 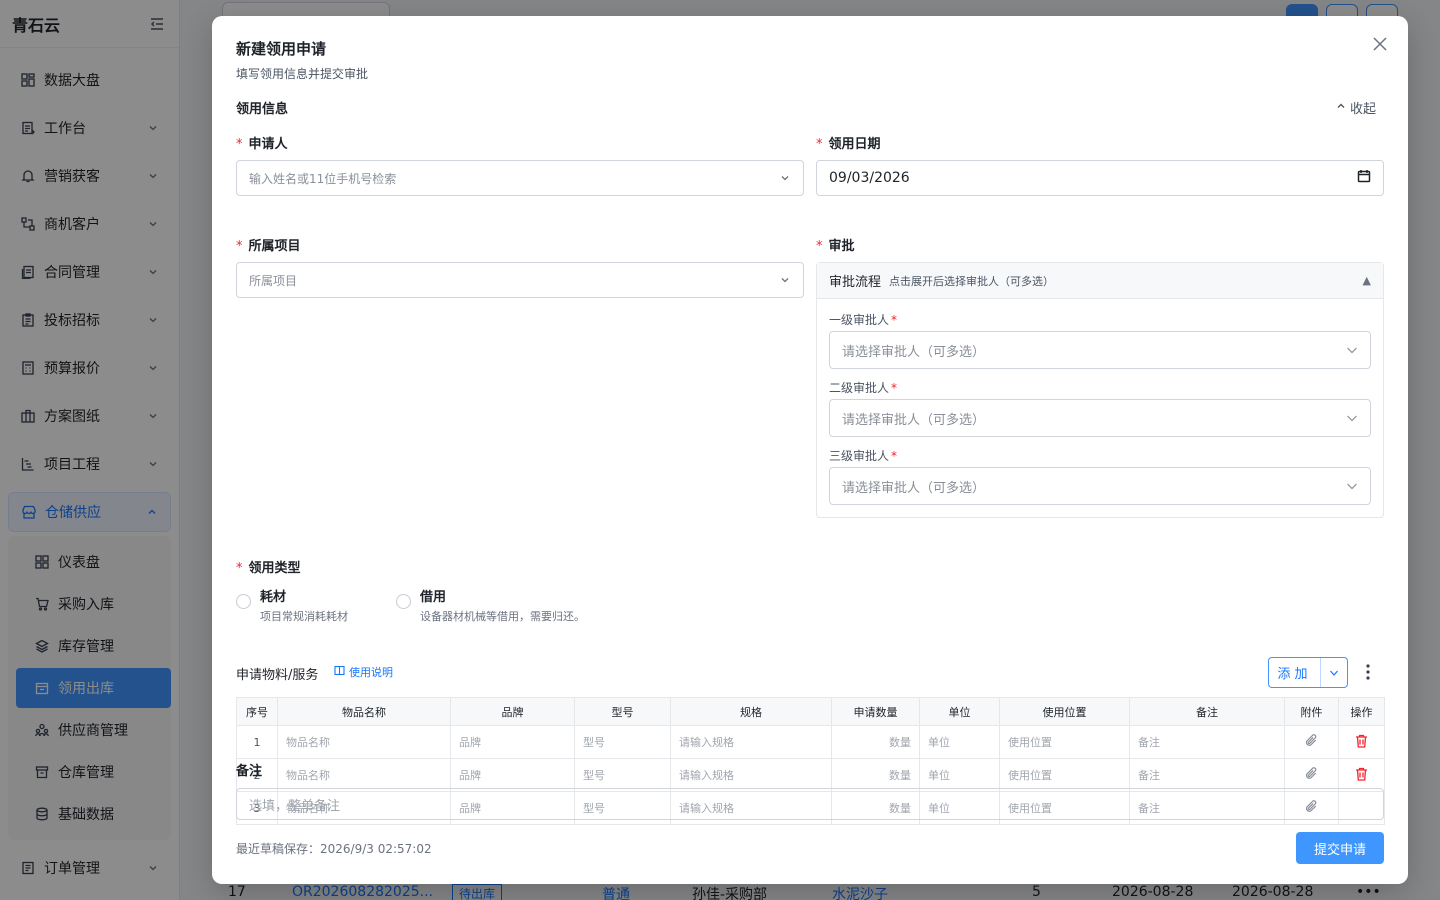 What do you see at coordinates (810, 711) in the screenshot?
I see `table-header-row: 序号 物品名称 品牌 型号 规格 申请数量 单位 使用位置 备注 附件 操作` at bounding box center [810, 711].